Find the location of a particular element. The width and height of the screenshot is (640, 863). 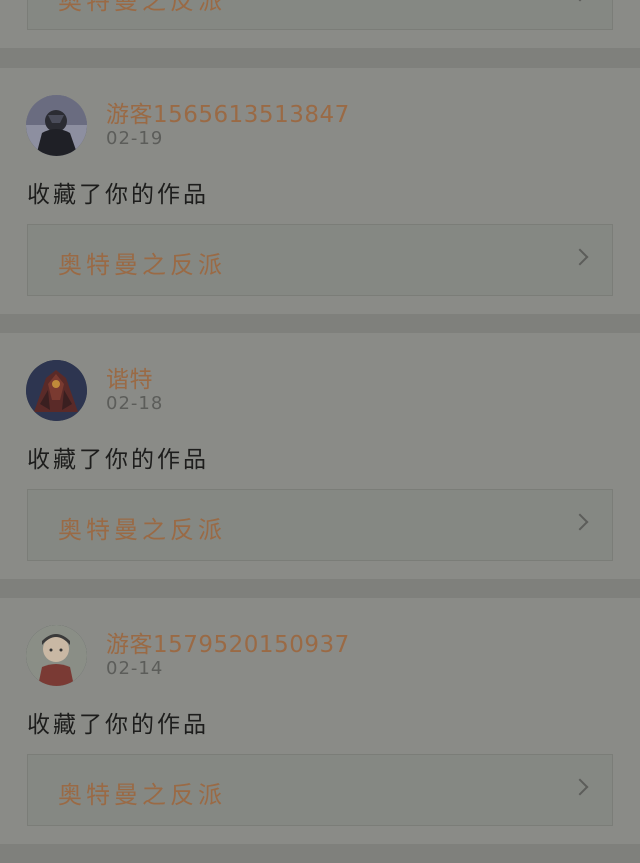

username: 谐特 is located at coordinates (129, 377).